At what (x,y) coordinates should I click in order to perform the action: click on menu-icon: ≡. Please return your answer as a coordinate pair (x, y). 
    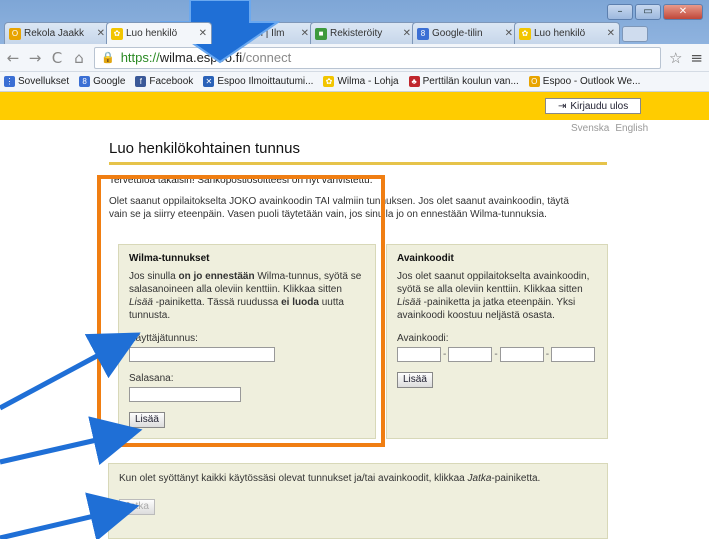
    Looking at the image, I should click on (696, 58).